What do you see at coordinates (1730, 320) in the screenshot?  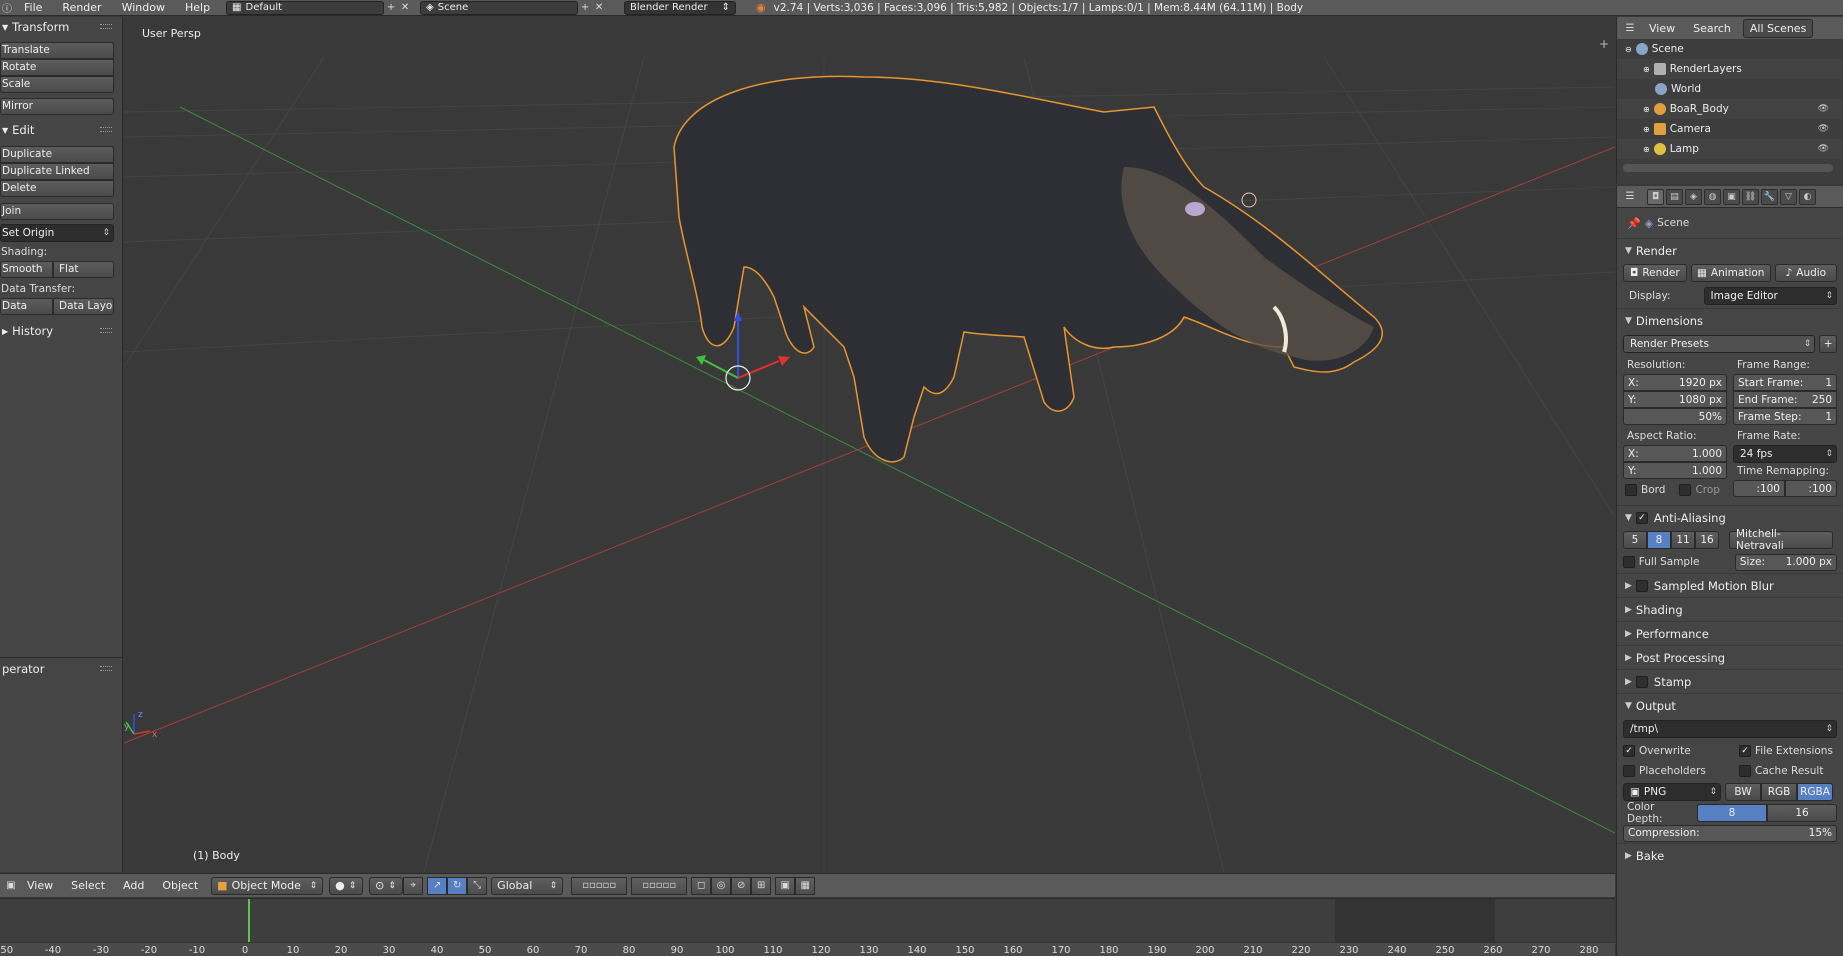 I see `dimensions-panel-header: ▼ Dimensions` at bounding box center [1730, 320].